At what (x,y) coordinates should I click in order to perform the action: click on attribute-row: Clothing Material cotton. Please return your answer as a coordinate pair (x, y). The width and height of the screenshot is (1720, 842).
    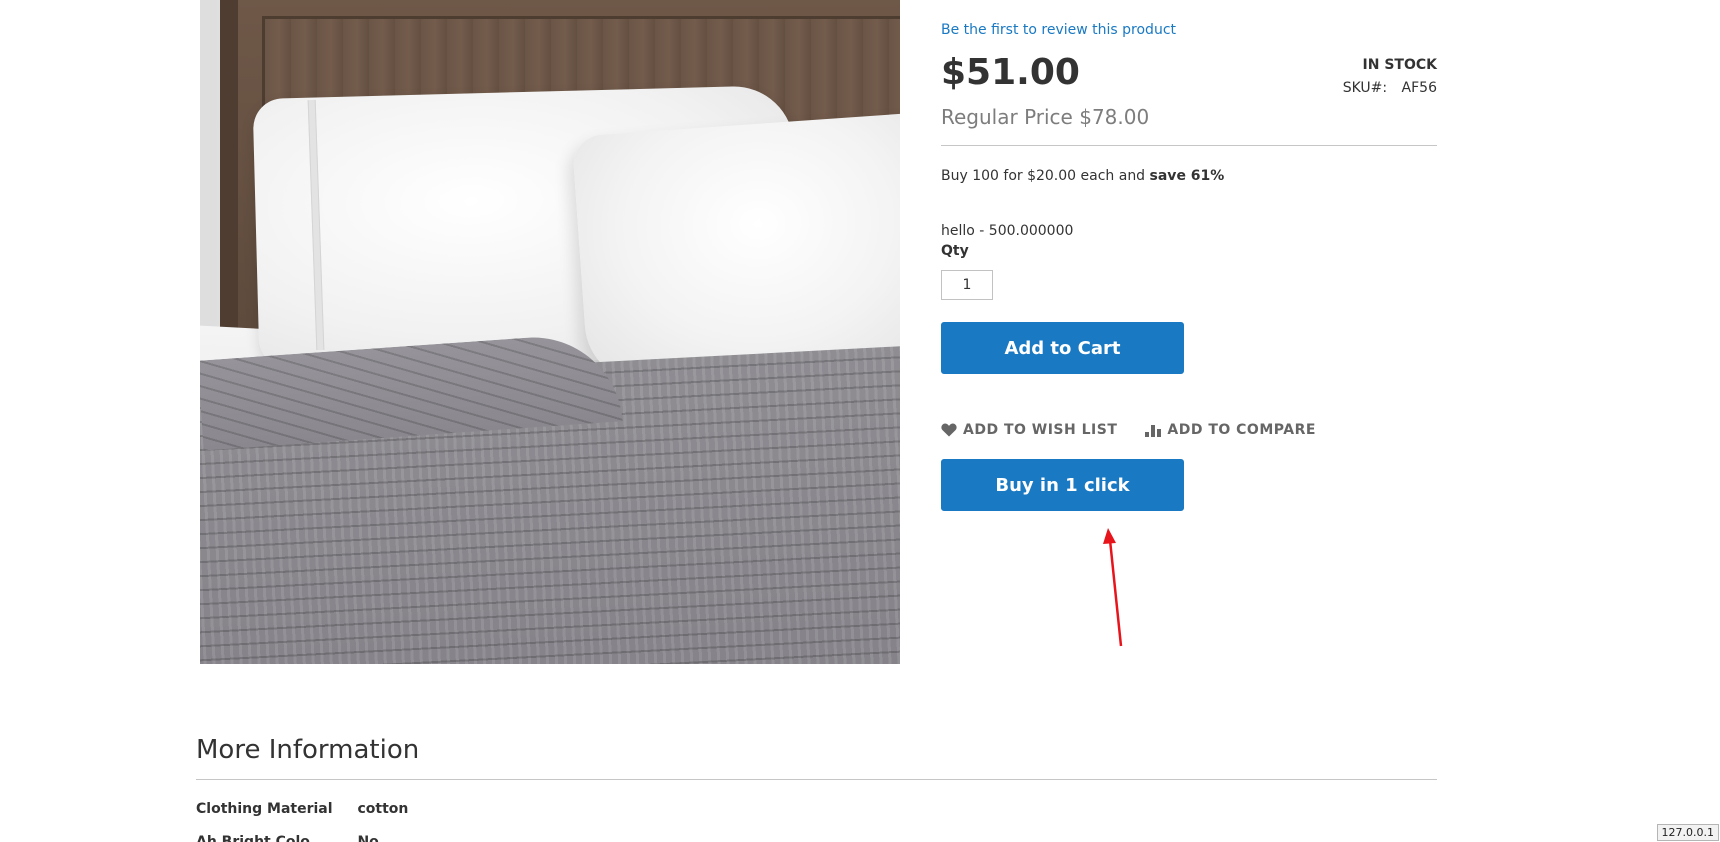
    Looking at the image, I should click on (302, 809).